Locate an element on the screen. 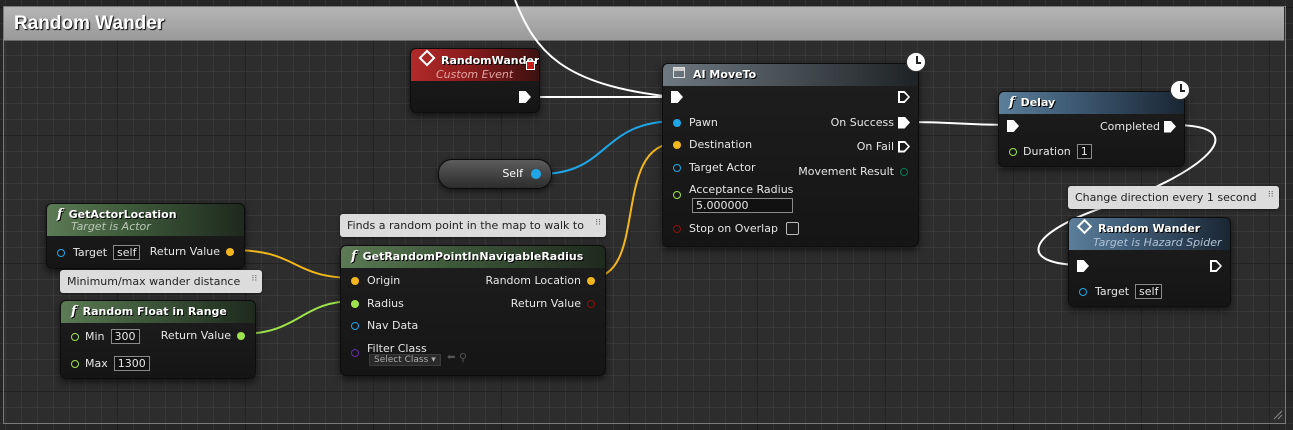 This screenshot has width=1293, height=430. target-actor-pin: Target Actor is located at coordinates (714, 167).